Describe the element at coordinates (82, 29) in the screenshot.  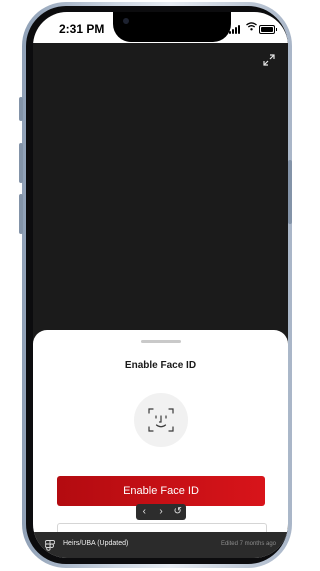
I see `status-time: 2:31 PM` at that location.